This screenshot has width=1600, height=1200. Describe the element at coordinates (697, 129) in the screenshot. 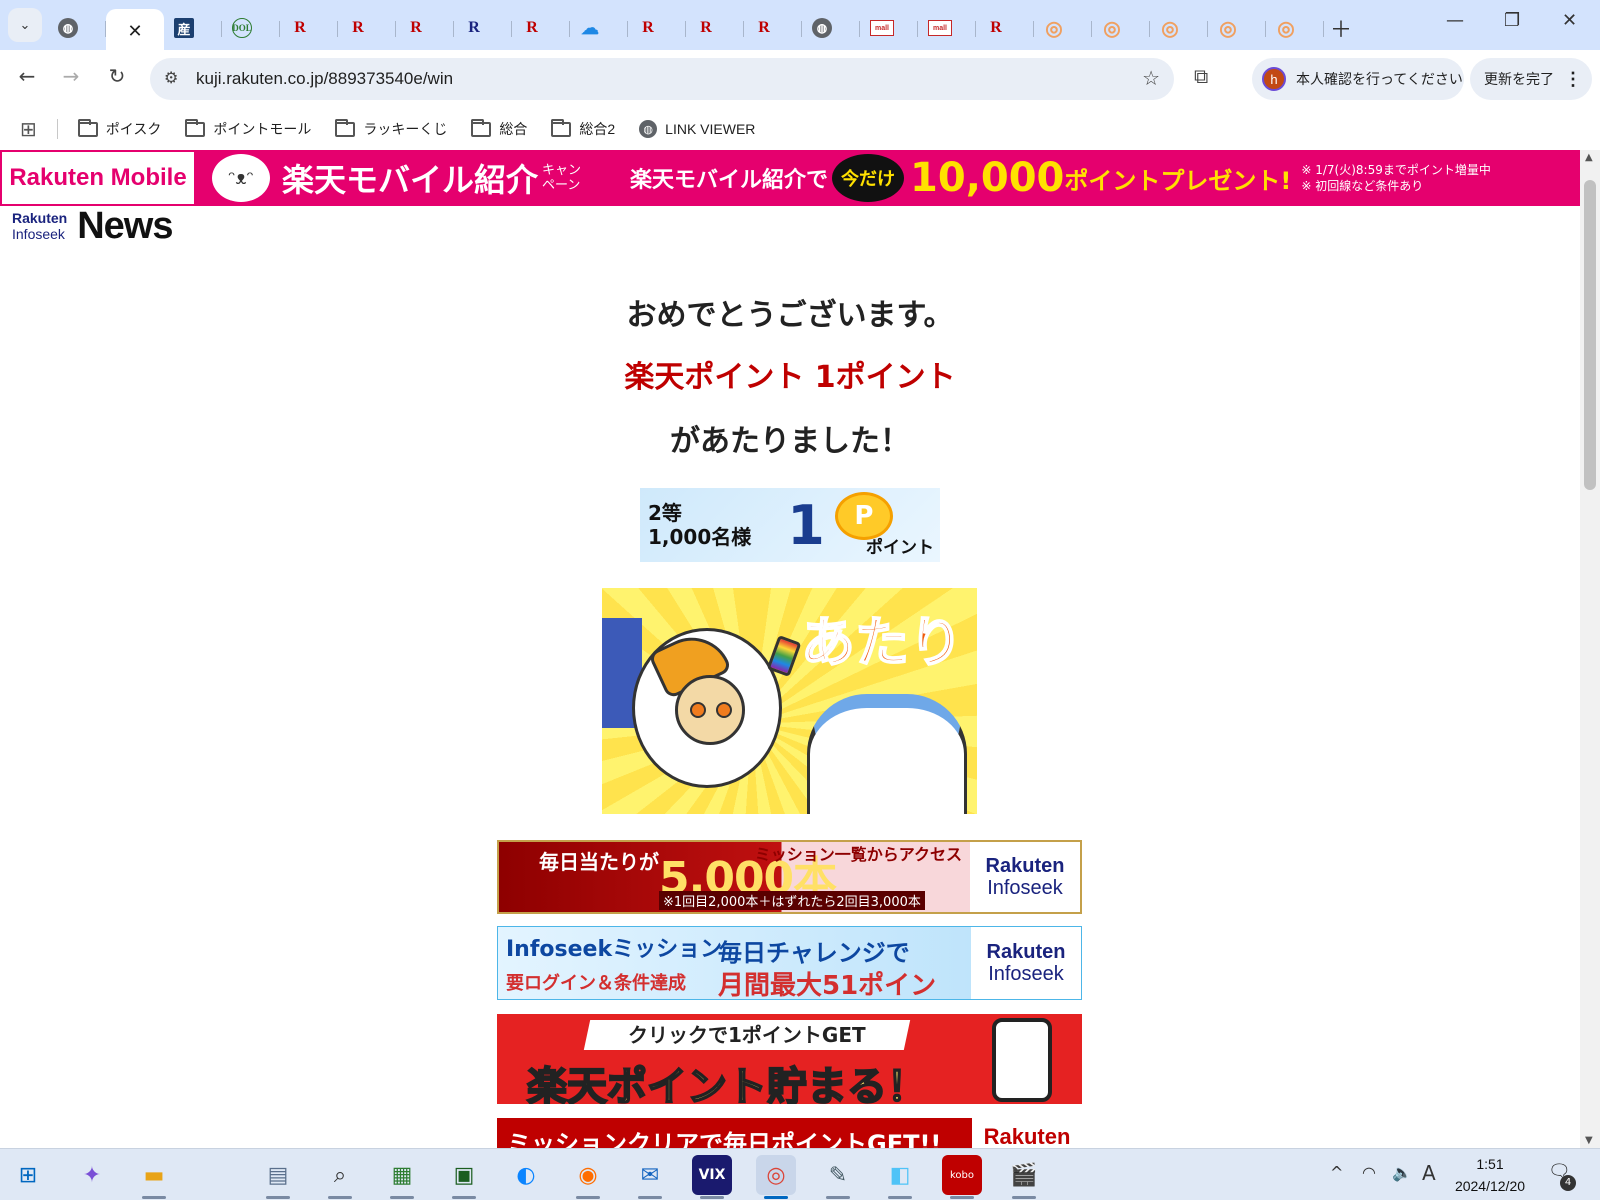

I see `bookmark-link: ◍ LINK VIEWER` at that location.